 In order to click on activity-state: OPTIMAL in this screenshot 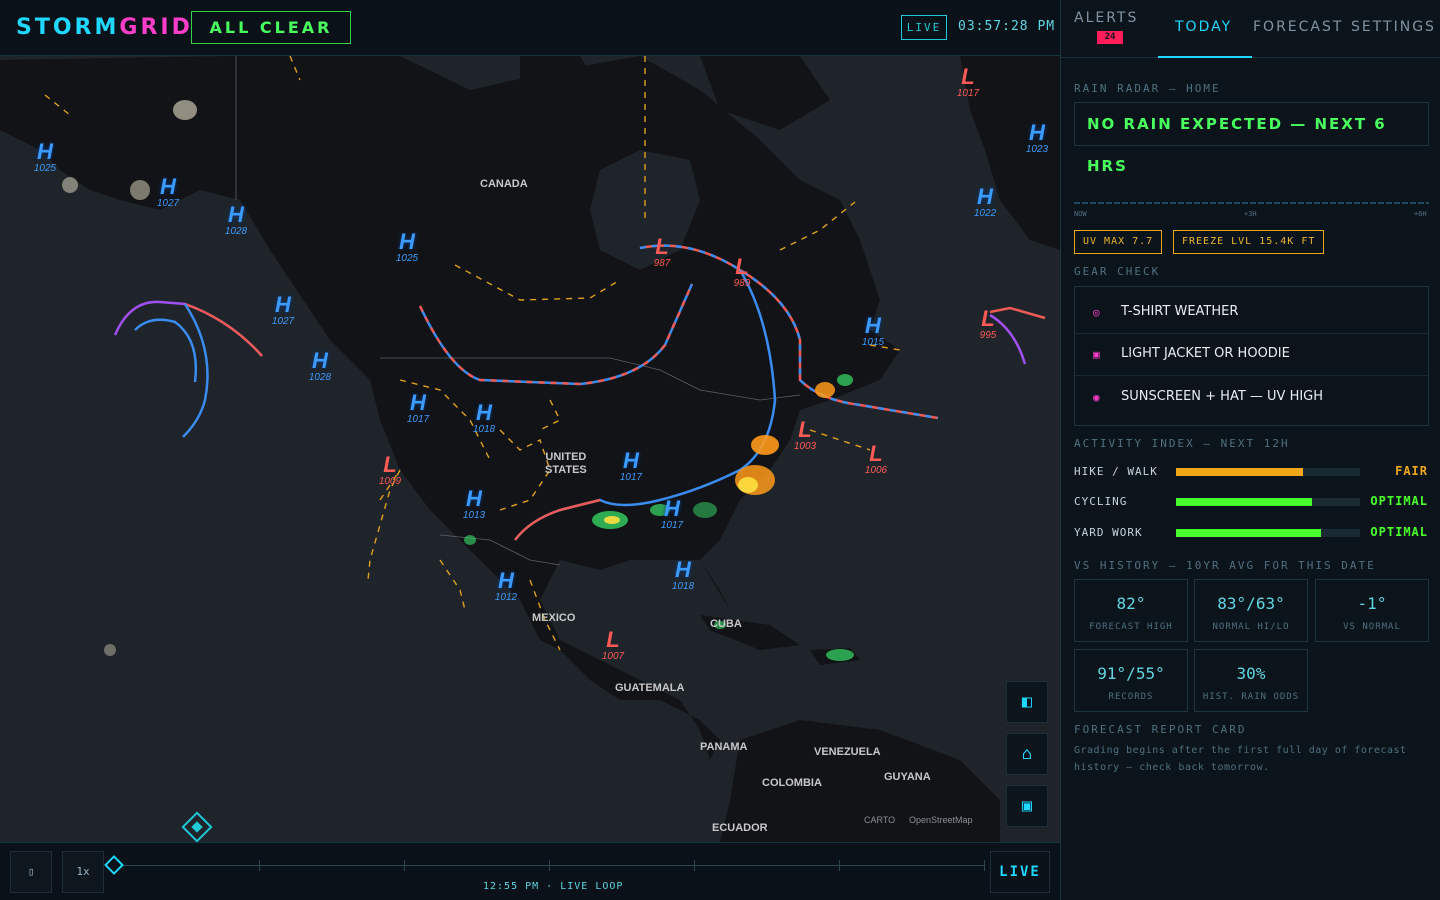, I will do `click(1399, 501)`.